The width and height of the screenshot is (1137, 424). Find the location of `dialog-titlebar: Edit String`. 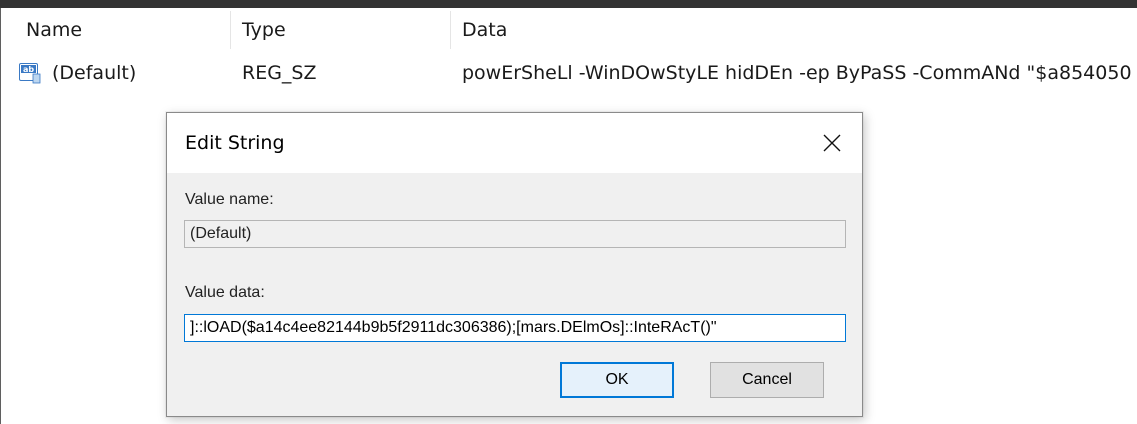

dialog-titlebar: Edit String is located at coordinates (514, 143).